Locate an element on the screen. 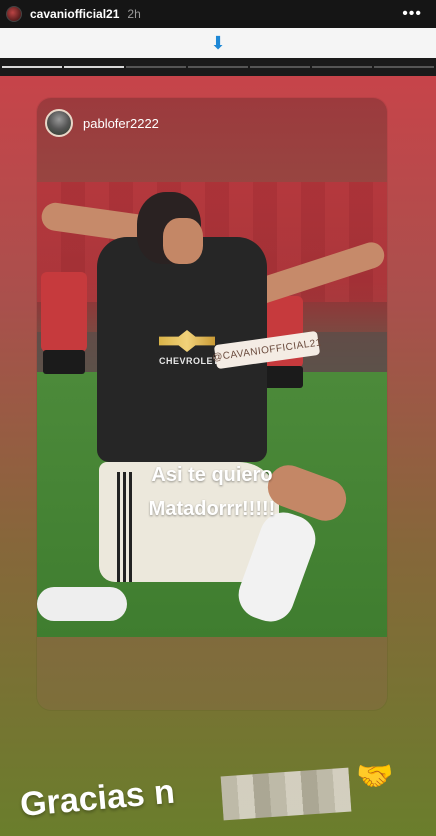 Image resolution: width=436 pixels, height=836 pixels. avatar is located at coordinates (14, 14).